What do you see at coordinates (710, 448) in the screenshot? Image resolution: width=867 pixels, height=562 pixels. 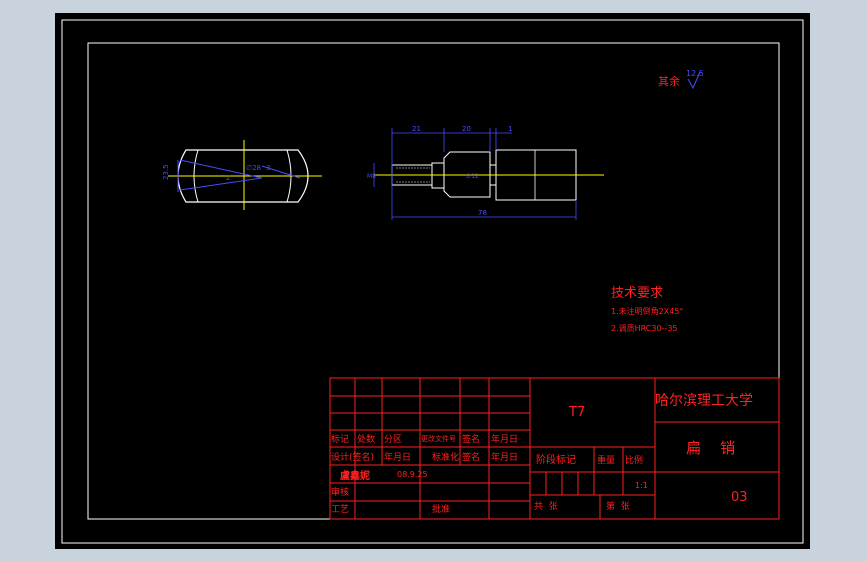 I see `part-name: 扁 销` at bounding box center [710, 448].